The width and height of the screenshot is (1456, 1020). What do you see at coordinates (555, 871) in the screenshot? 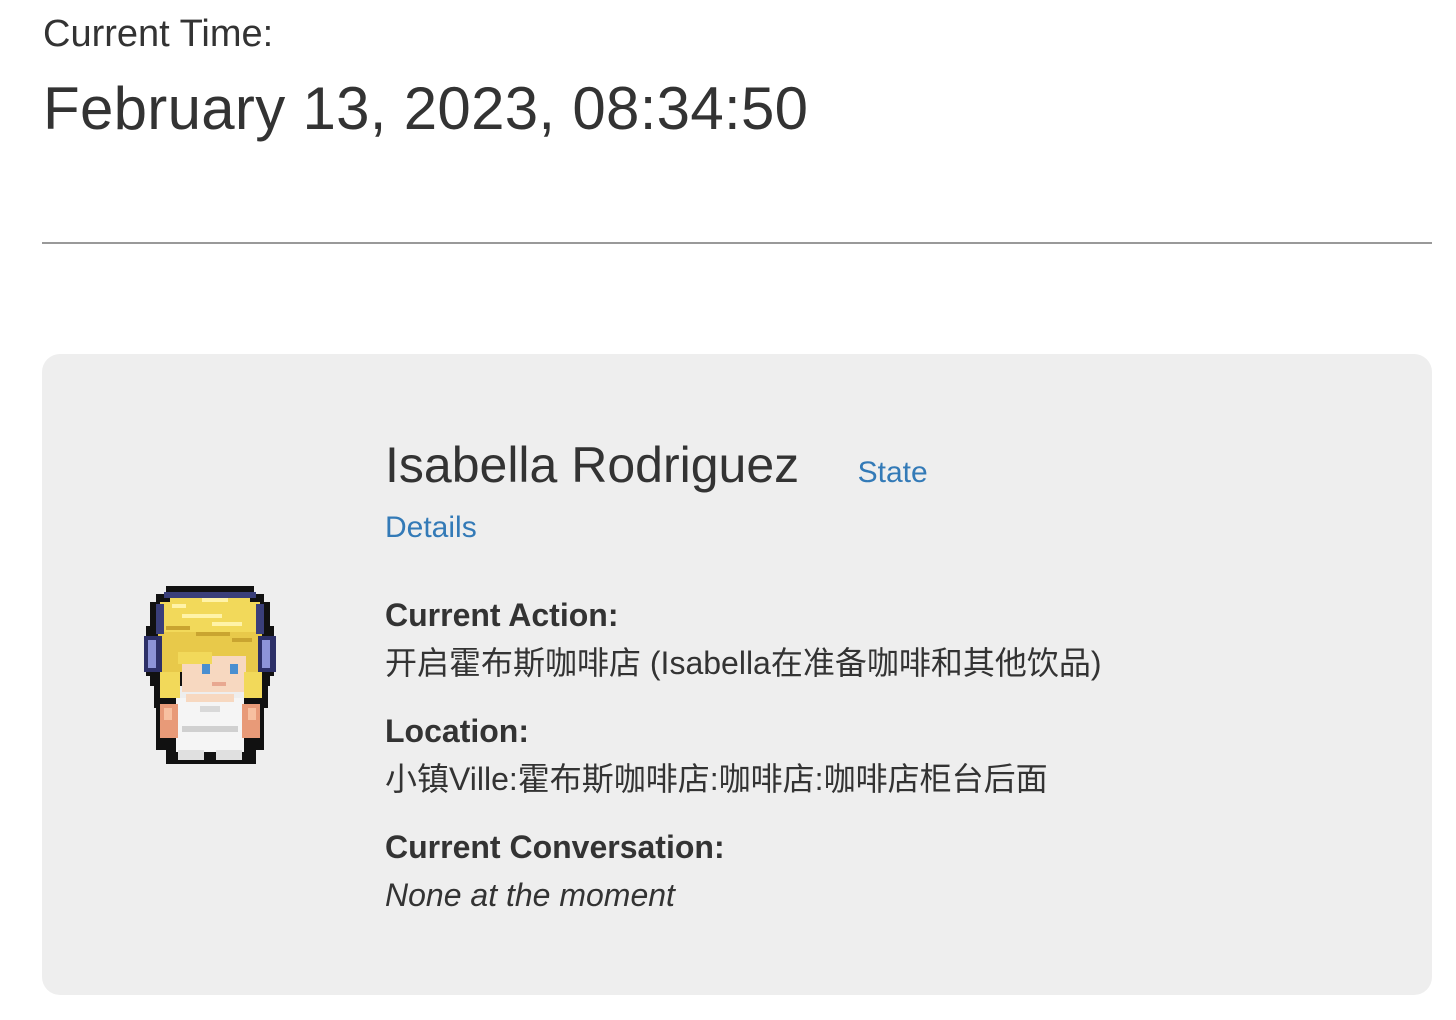
I see `current-conversation-section: Current Conversation: None at the moment` at bounding box center [555, 871].